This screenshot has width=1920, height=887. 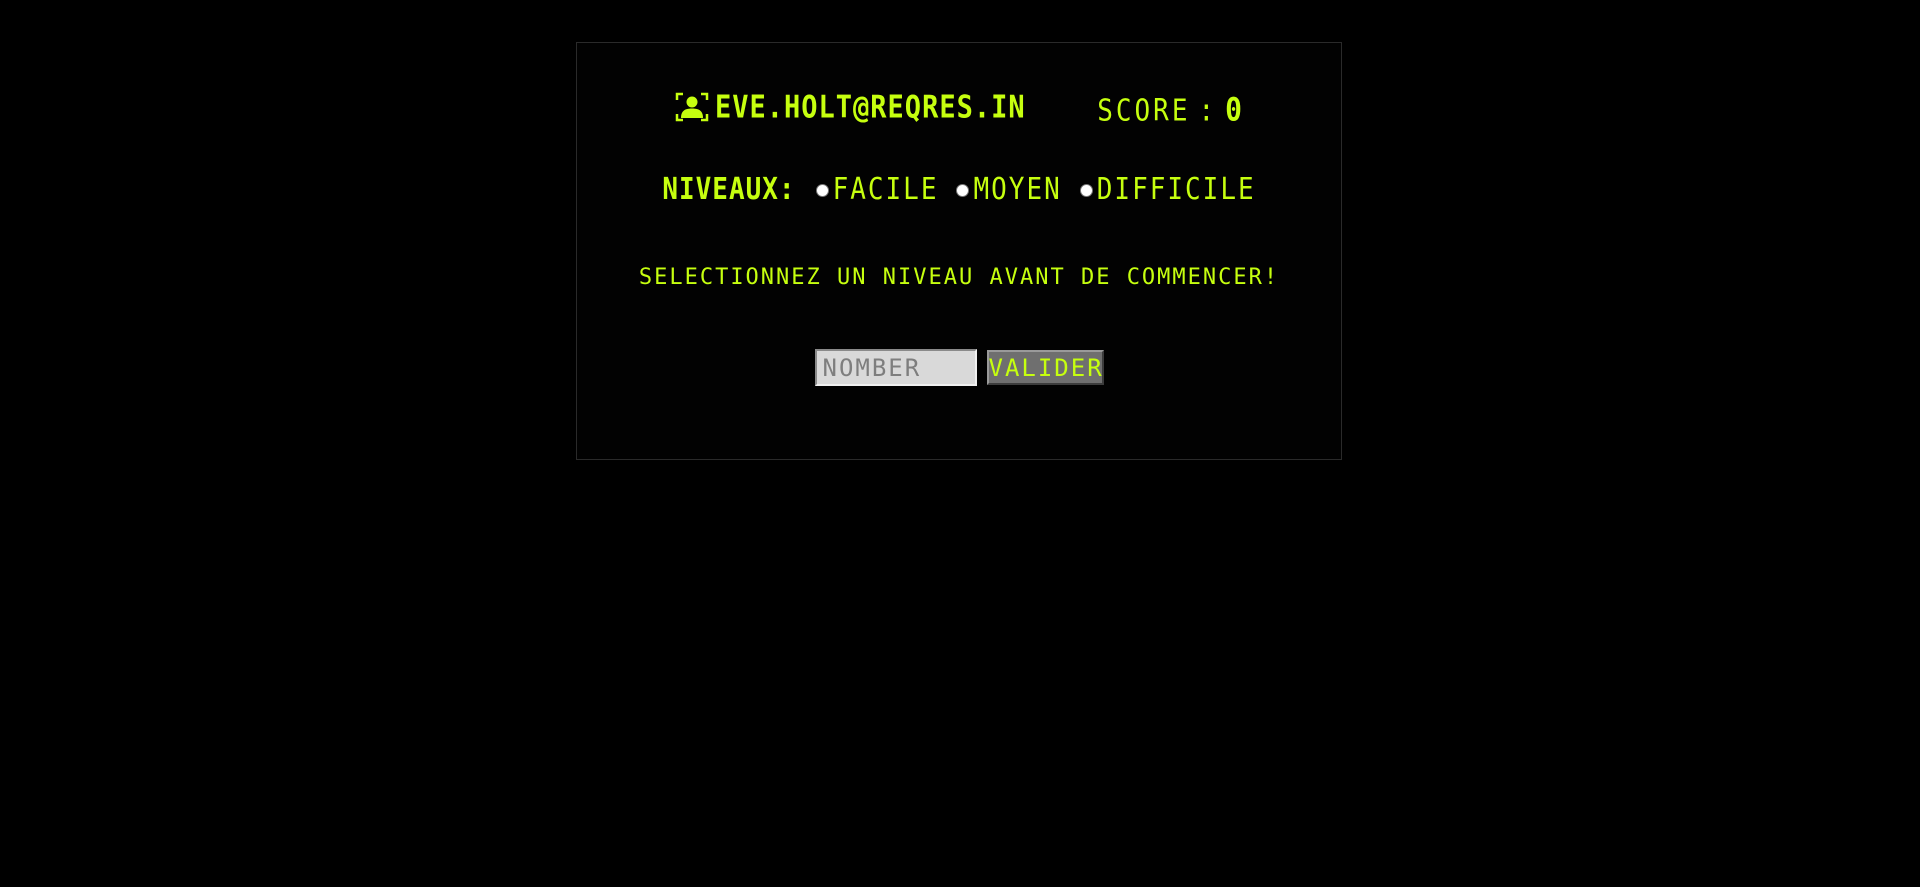 I want to click on guess-form: VALIDER, so click(x=959, y=367).